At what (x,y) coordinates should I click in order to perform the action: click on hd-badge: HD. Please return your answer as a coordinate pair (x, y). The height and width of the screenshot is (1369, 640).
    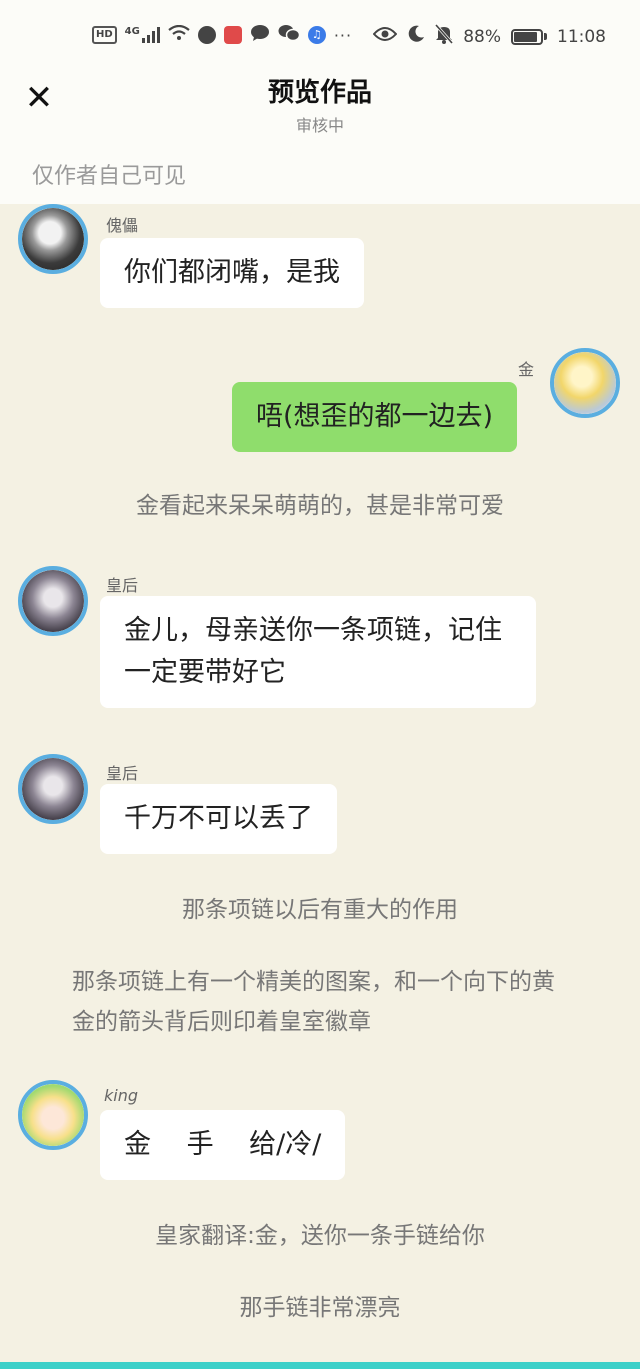
    Looking at the image, I should click on (104, 35).